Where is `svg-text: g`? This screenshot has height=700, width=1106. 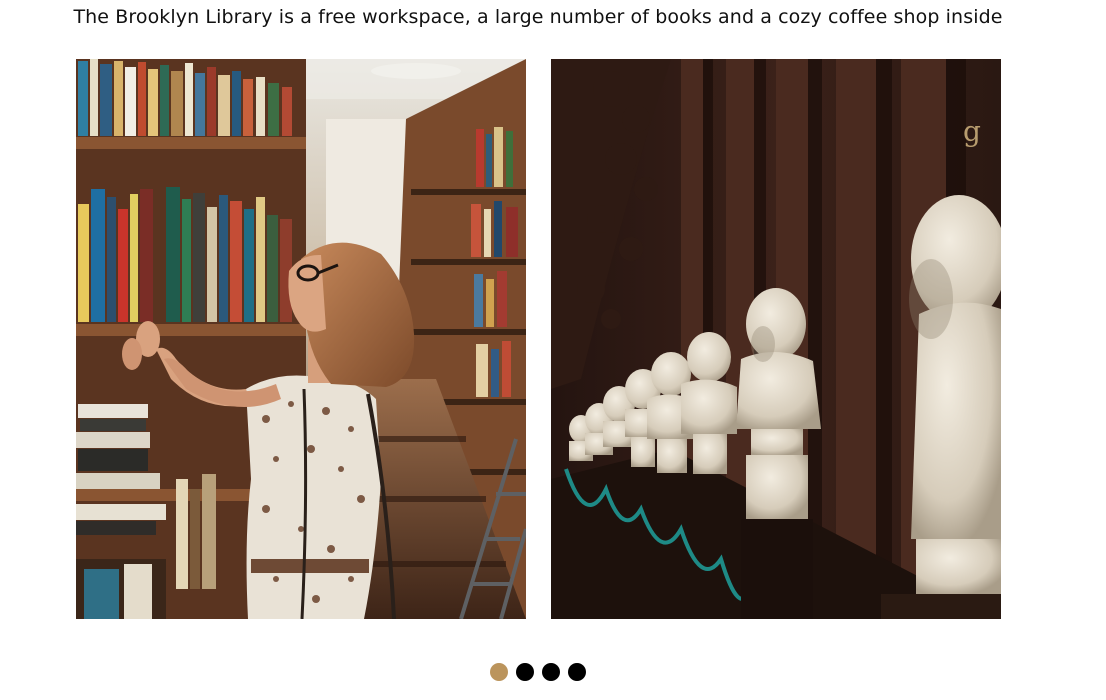
svg-text: g is located at coordinates (972, 131).